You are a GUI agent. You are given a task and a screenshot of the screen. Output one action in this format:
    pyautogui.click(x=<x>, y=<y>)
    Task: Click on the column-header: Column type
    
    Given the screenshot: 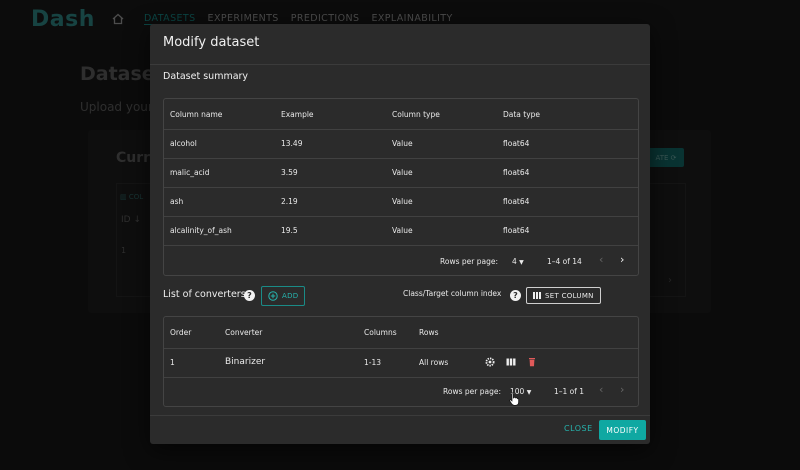 What is the action you would take?
    pyautogui.click(x=416, y=114)
    